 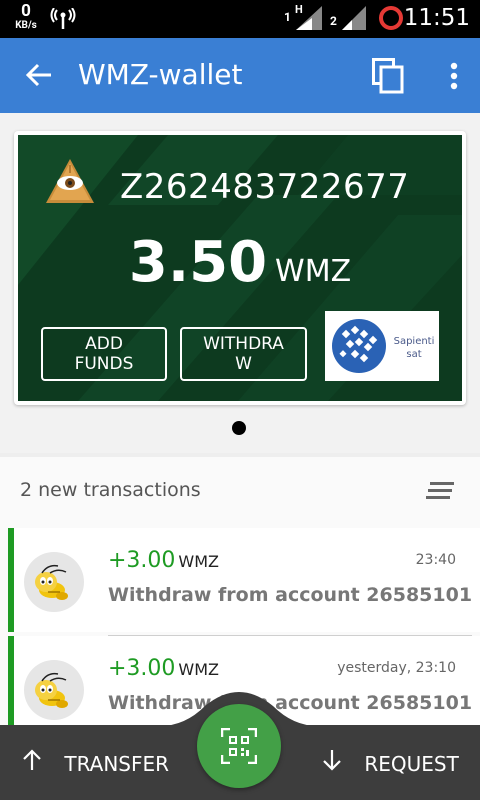 What do you see at coordinates (104, 364) in the screenshot?
I see `add-funds-label-line2: FUNDS` at bounding box center [104, 364].